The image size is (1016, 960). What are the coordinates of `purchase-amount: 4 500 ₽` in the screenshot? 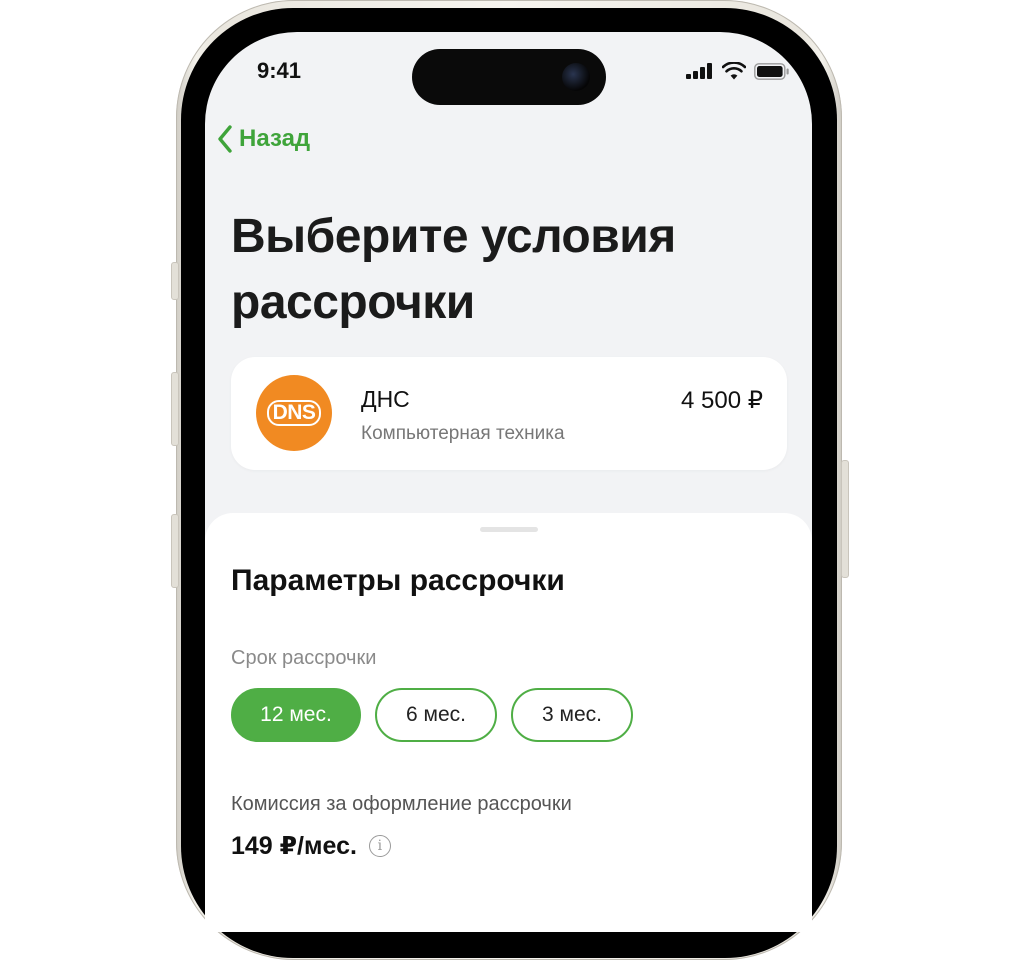 It's located at (722, 400).